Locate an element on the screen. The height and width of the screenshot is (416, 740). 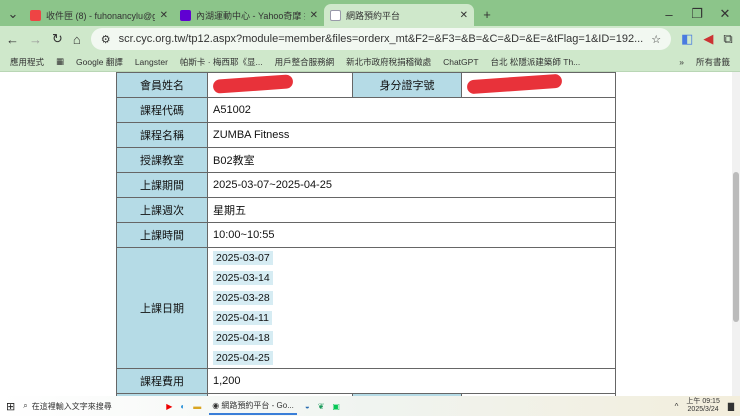
home-icon: ⌂ is located at coordinates (77, 39).